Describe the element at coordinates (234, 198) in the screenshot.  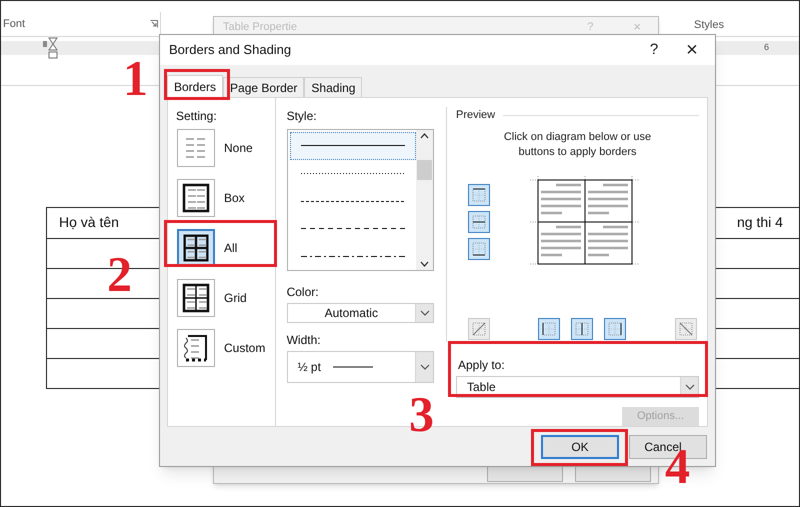
I see `setting-option-label: Box` at that location.